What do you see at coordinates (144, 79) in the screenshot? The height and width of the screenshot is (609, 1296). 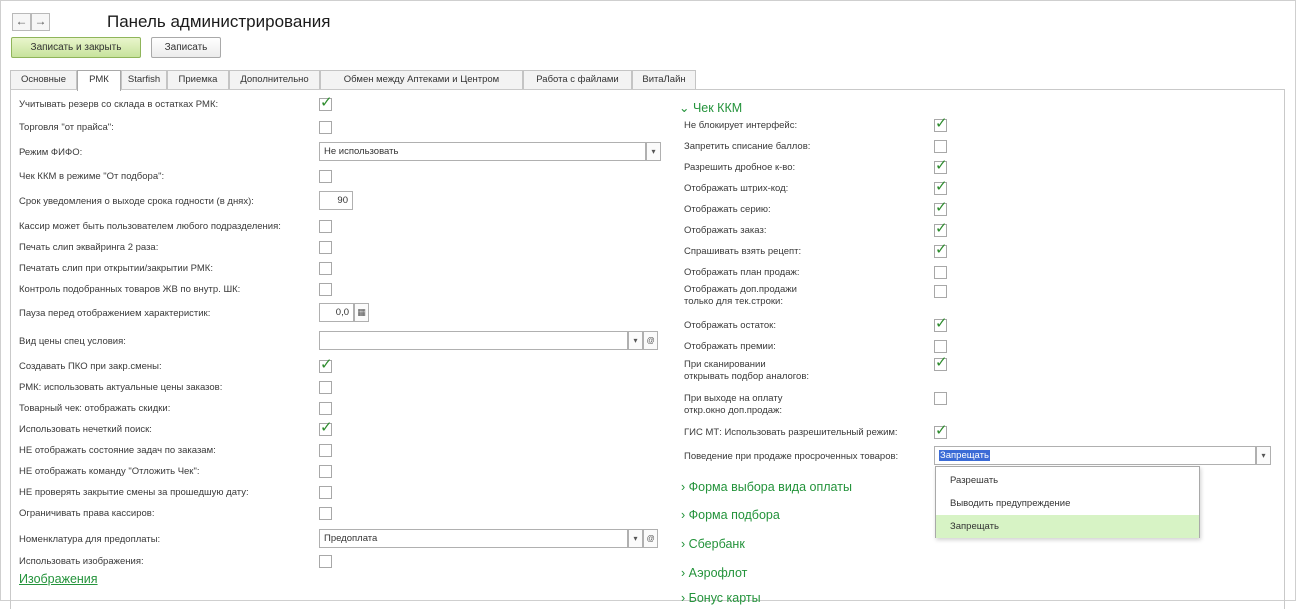 I see `tab-starfish: Starfish` at bounding box center [144, 79].